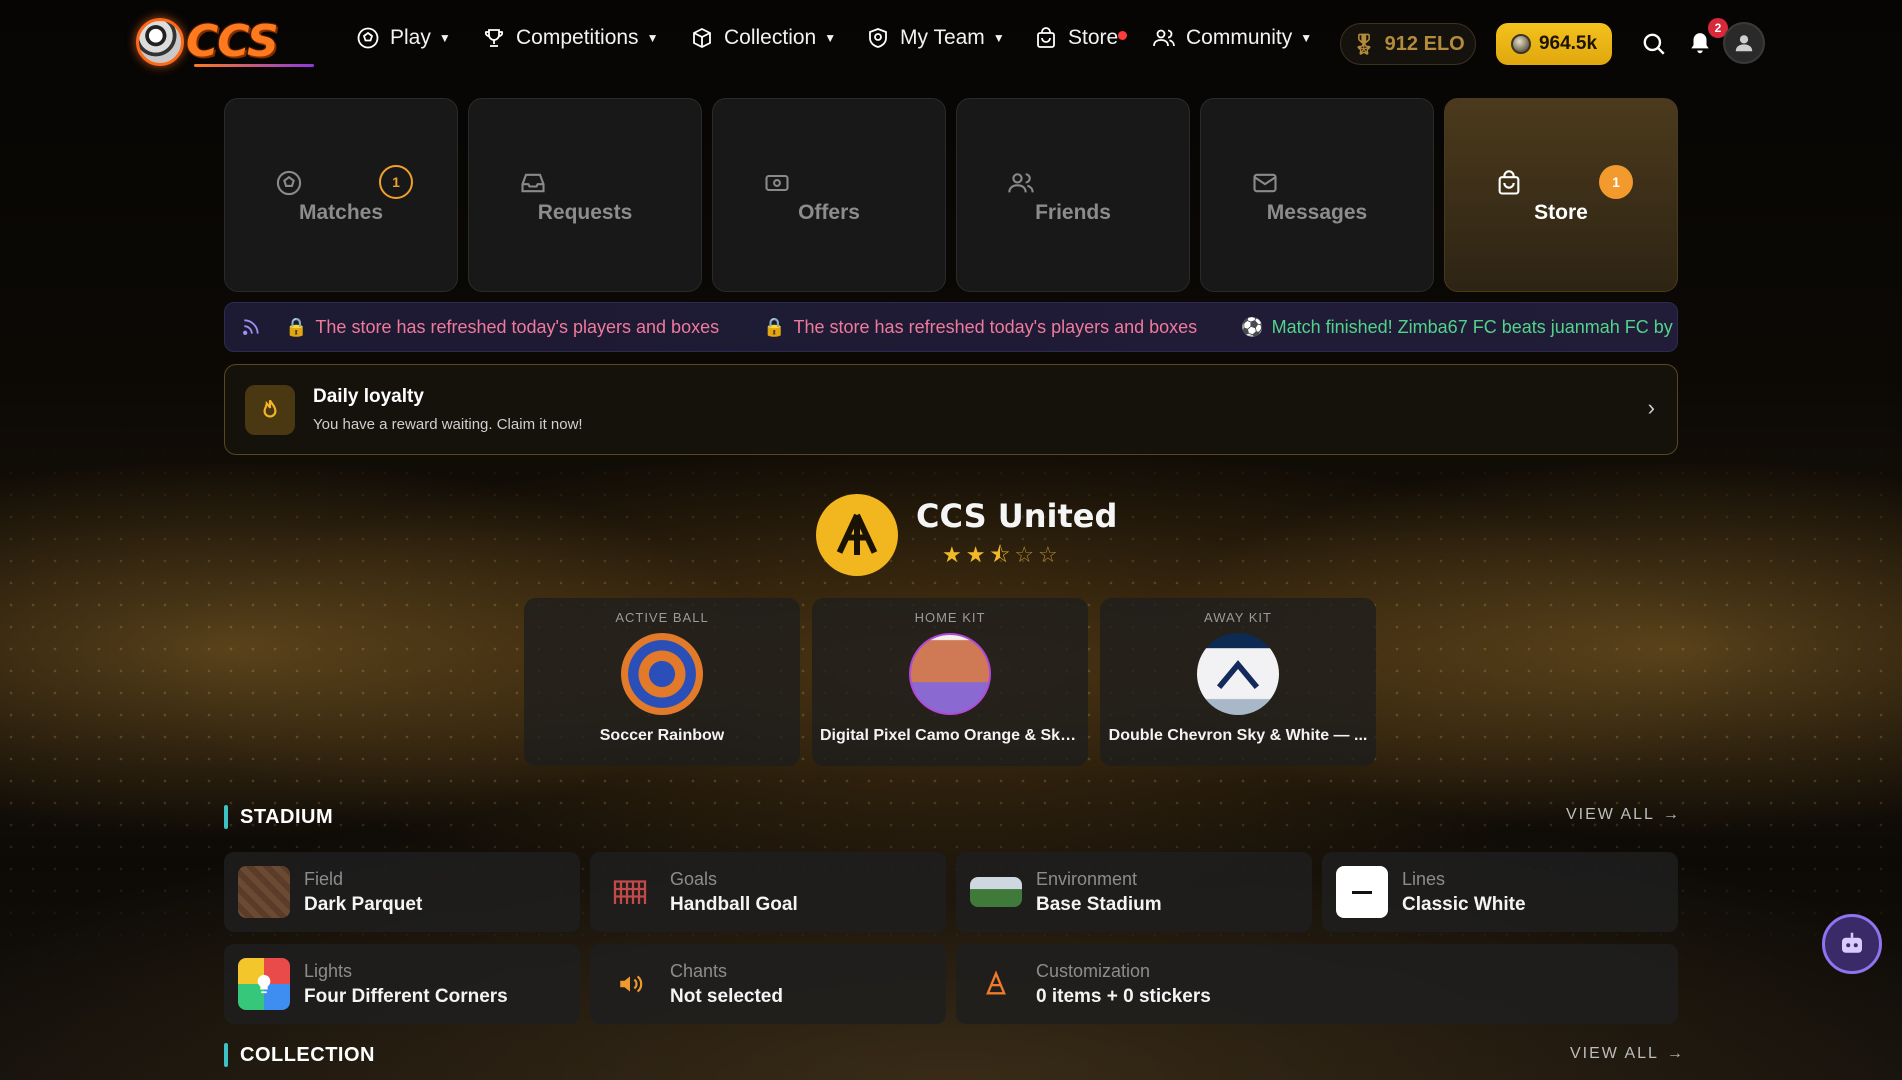 Image resolution: width=1902 pixels, height=1080 pixels. I want to click on nav-play: Play ▼, so click(403, 38).